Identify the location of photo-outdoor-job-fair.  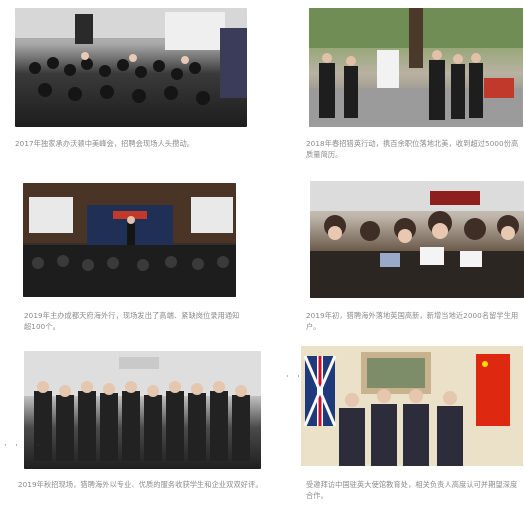
(416, 67).